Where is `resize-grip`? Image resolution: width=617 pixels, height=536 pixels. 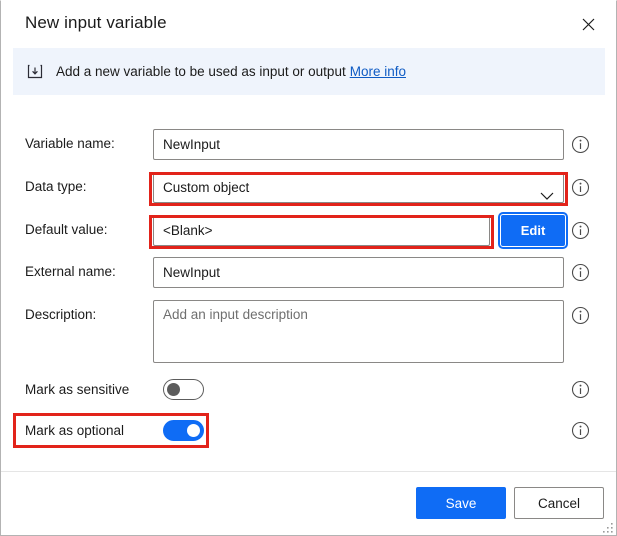
resize-grip is located at coordinates (608, 527).